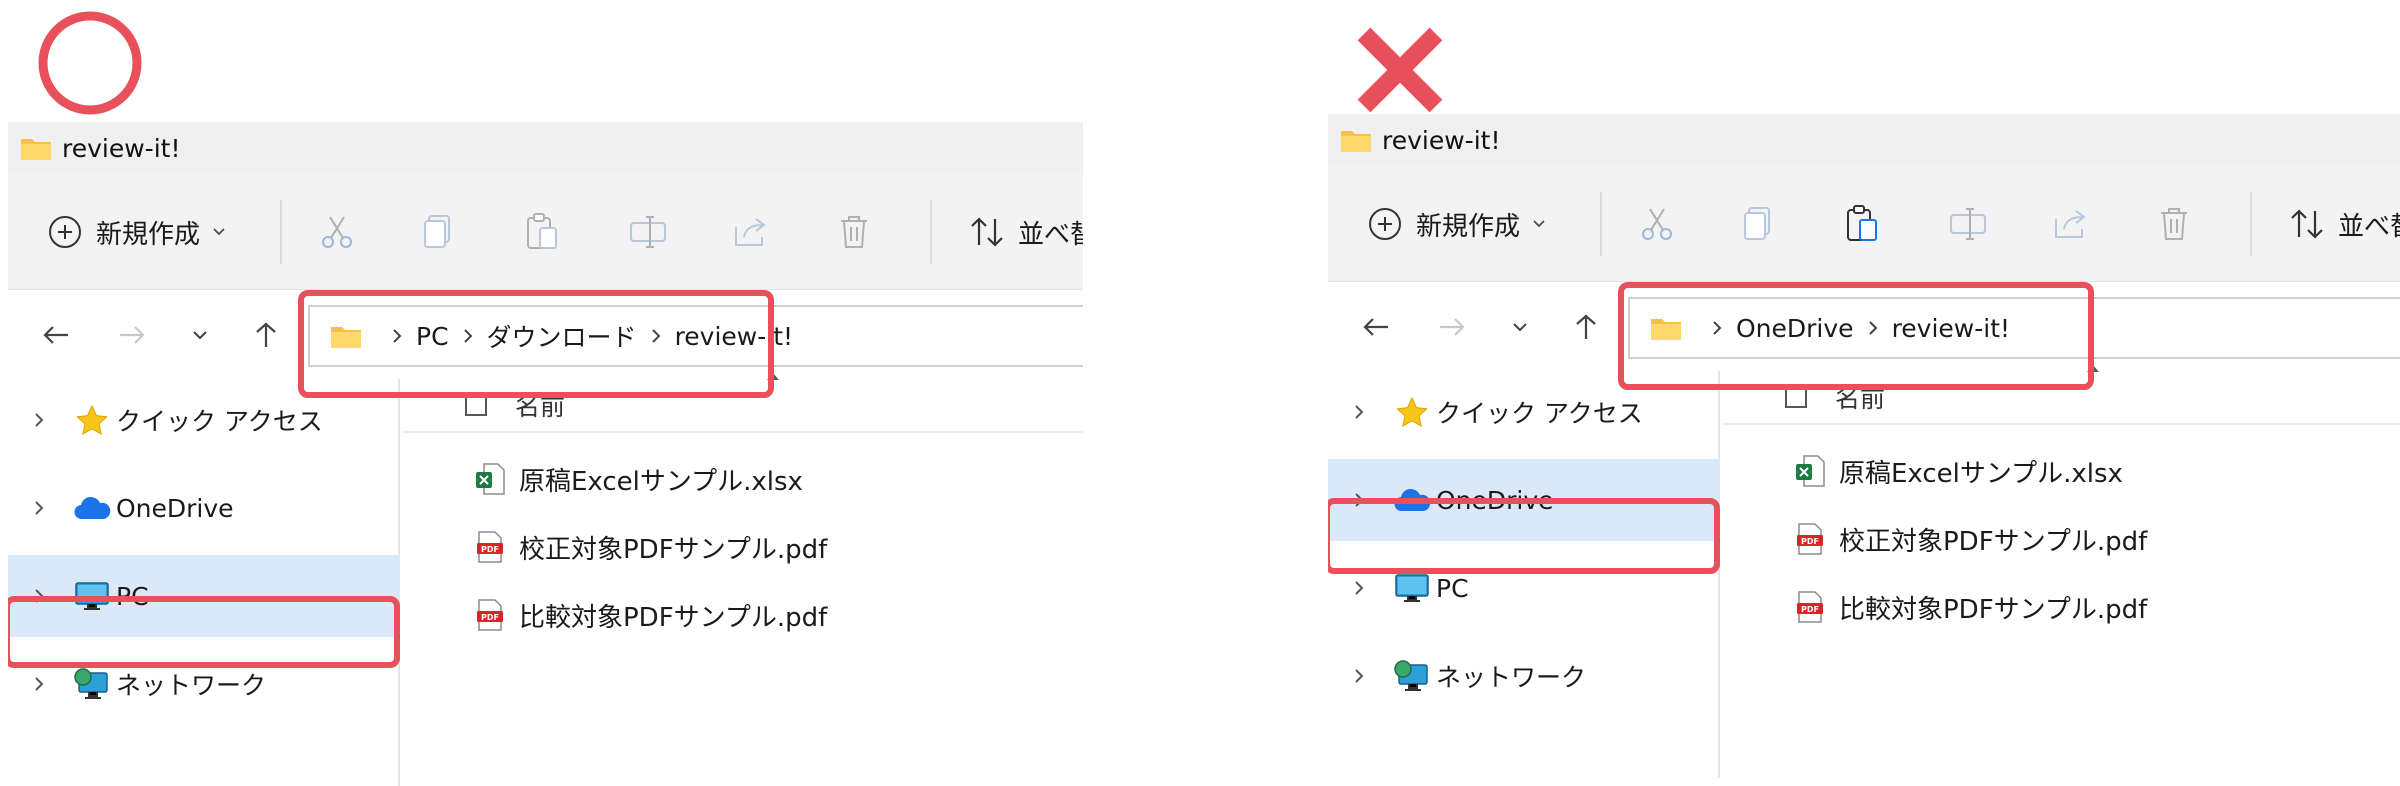  I want to click on file-name: 比較対象PDFサンプル.pdf, so click(1993, 609).